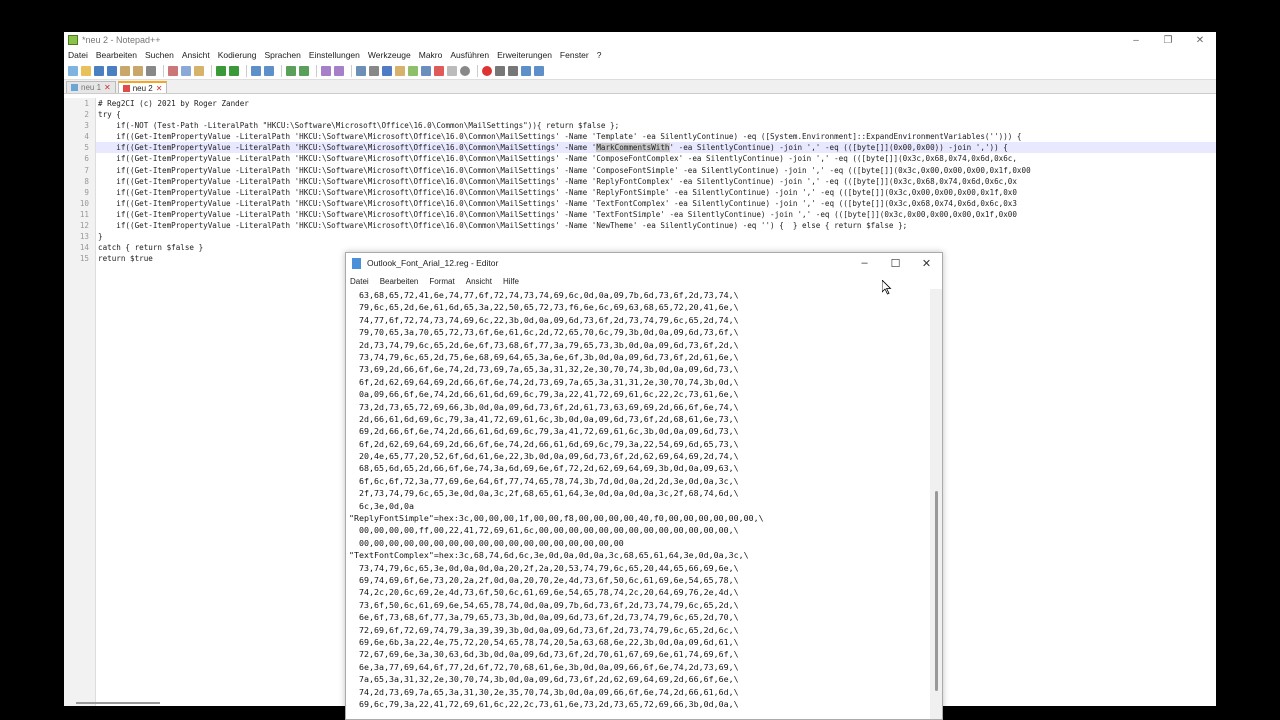 This screenshot has height=720, width=1280. What do you see at coordinates (656, 103) in the screenshot?
I see `code-line: # Reg2CI (c) 2021 by Roger Zander` at bounding box center [656, 103].